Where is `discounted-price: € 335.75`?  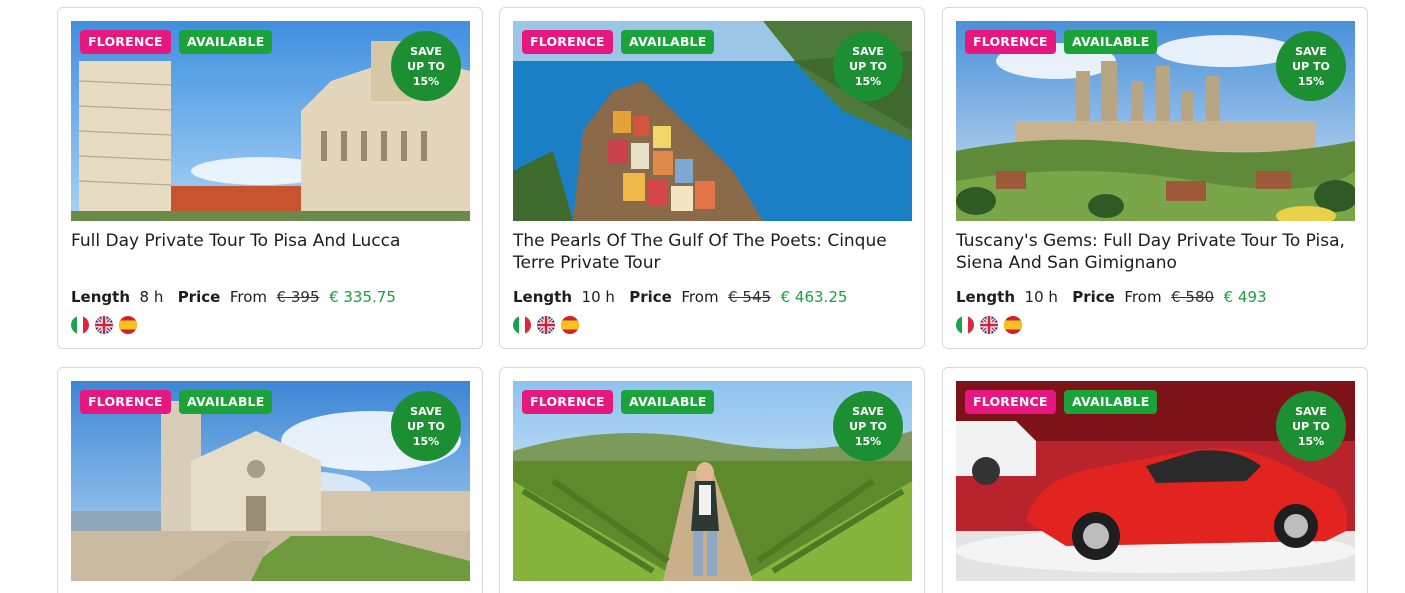 discounted-price: € 335.75 is located at coordinates (362, 297).